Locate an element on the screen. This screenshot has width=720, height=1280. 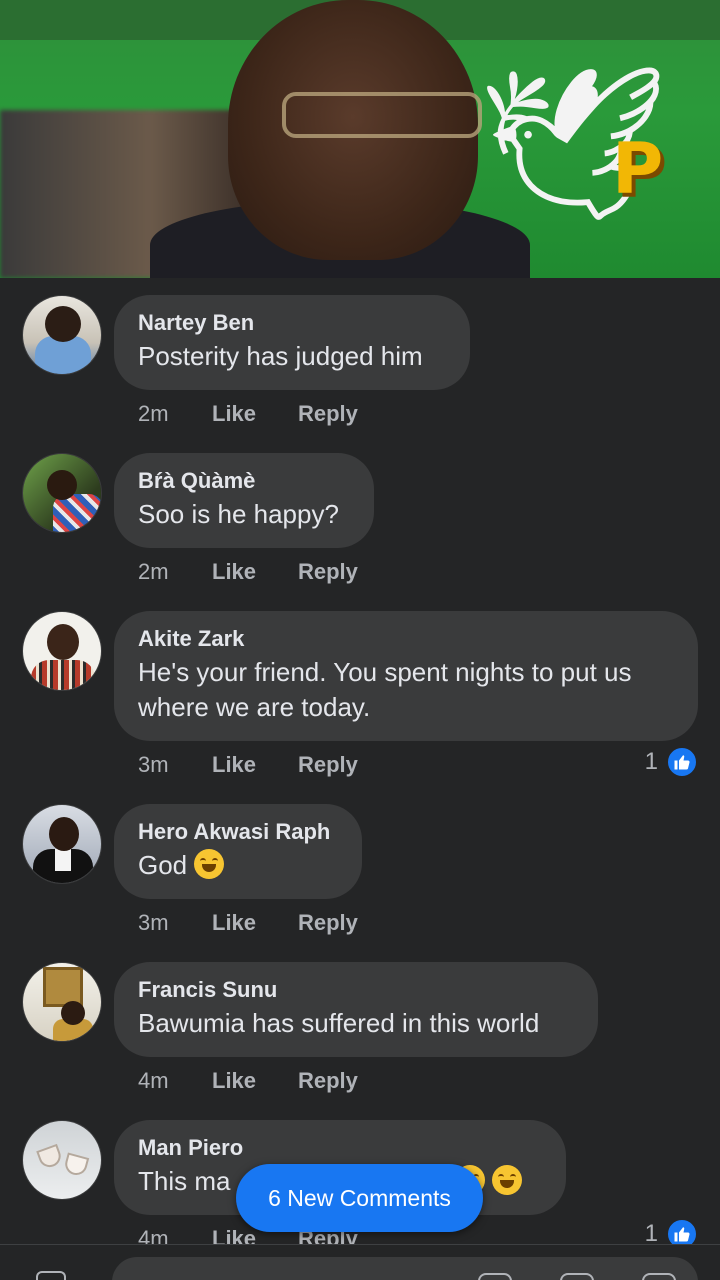
comment-author: Bŕà Qùàmè is located at coordinates (244, 481).